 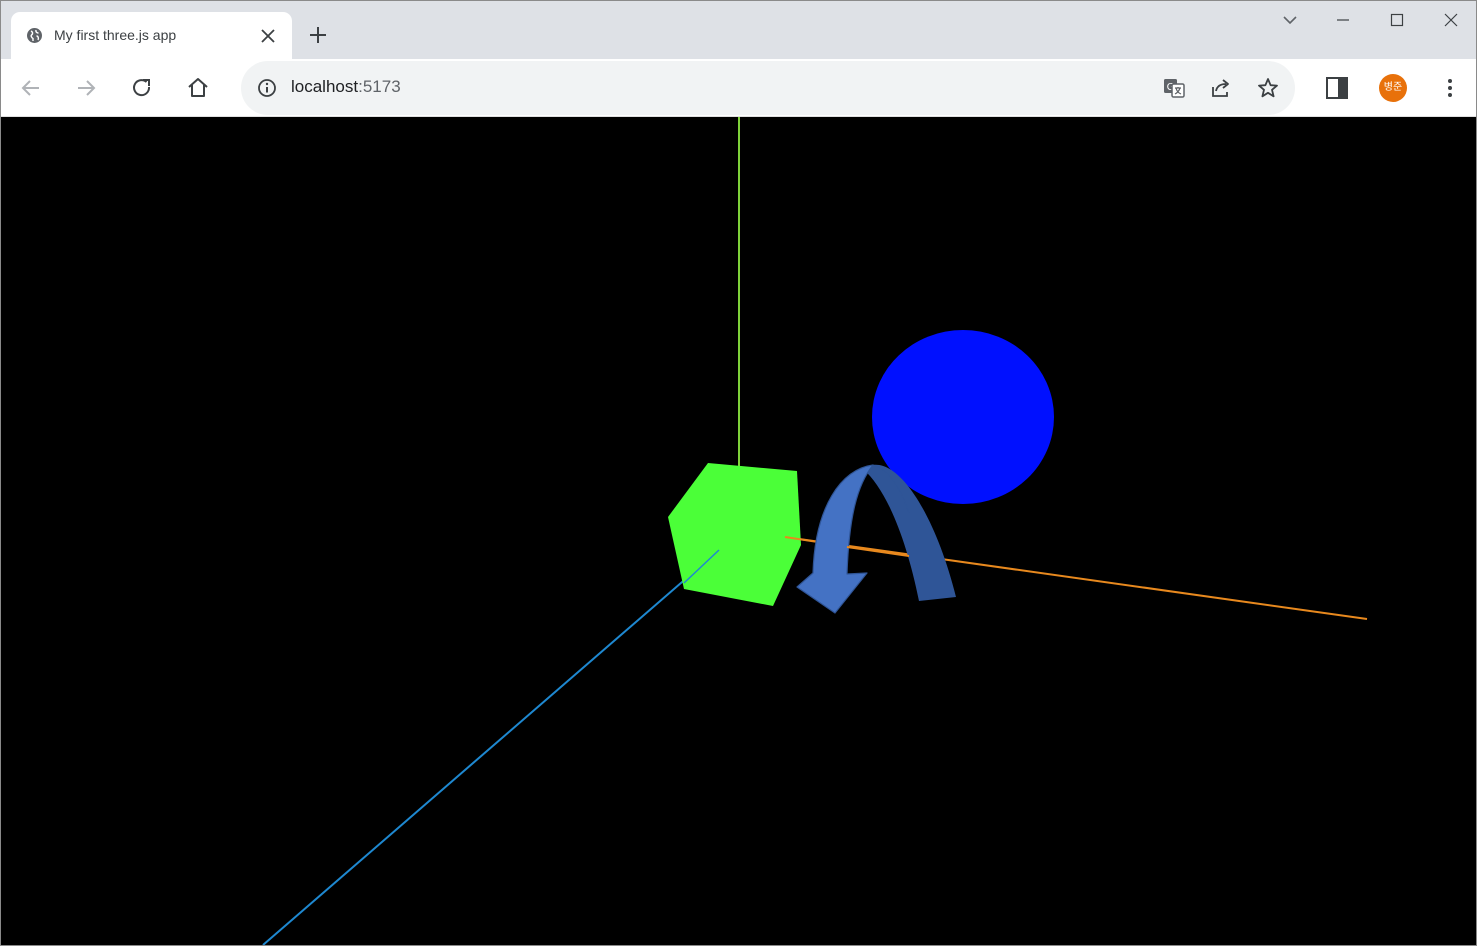 What do you see at coordinates (1268, 88) in the screenshot?
I see `bookmark-star-icon` at bounding box center [1268, 88].